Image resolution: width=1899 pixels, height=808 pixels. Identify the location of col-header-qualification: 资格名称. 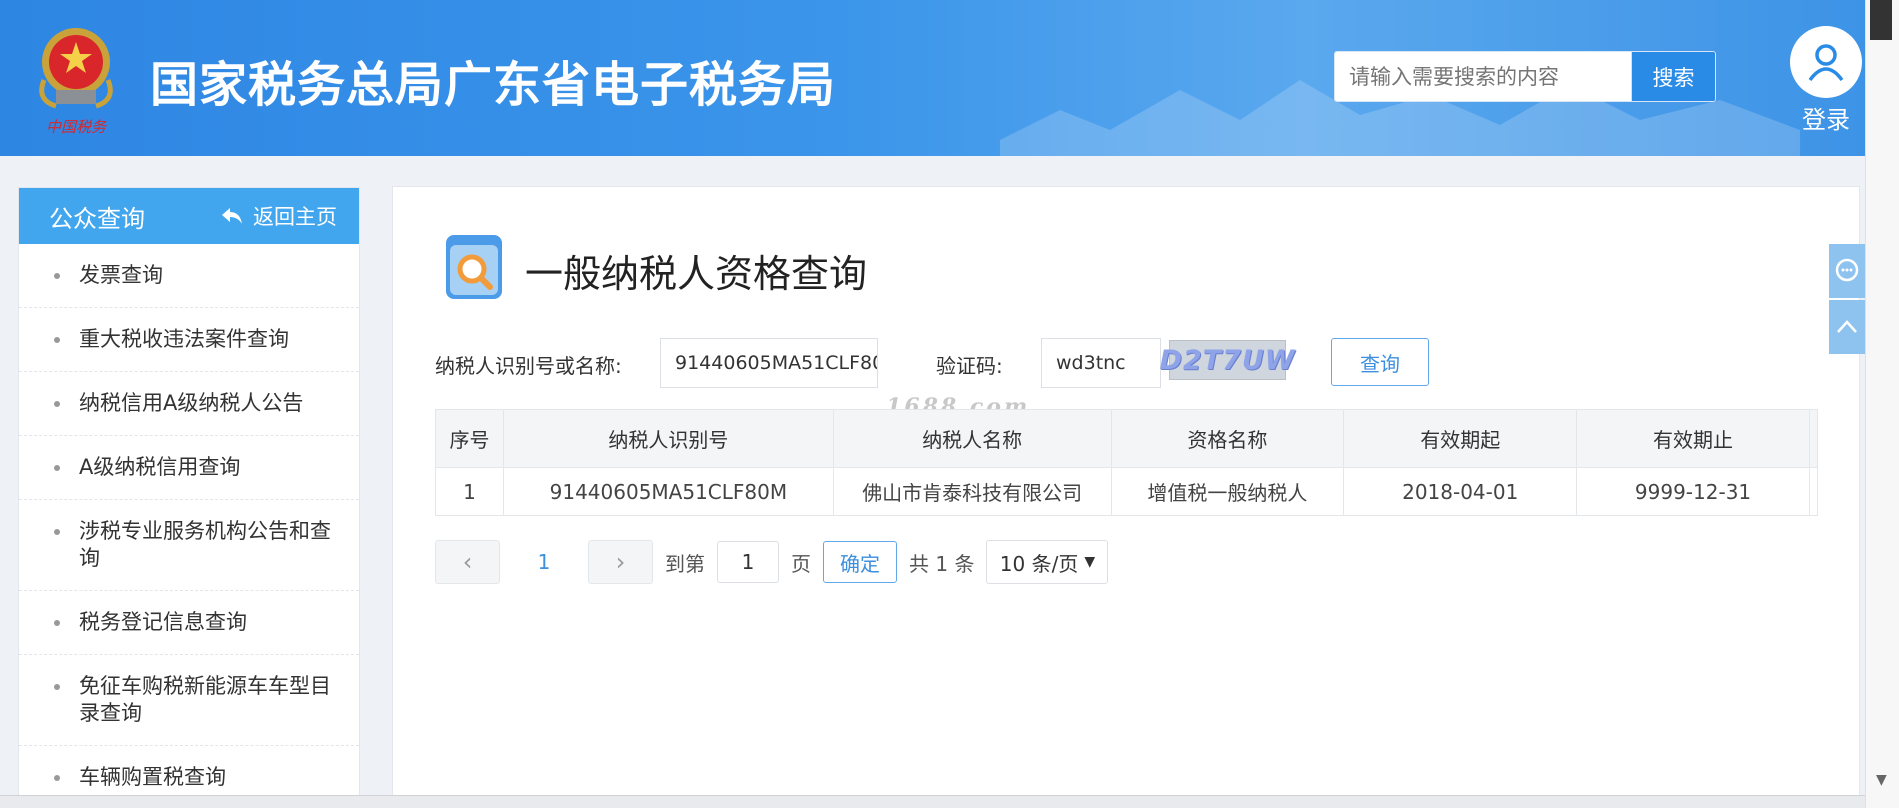
(1227, 438).